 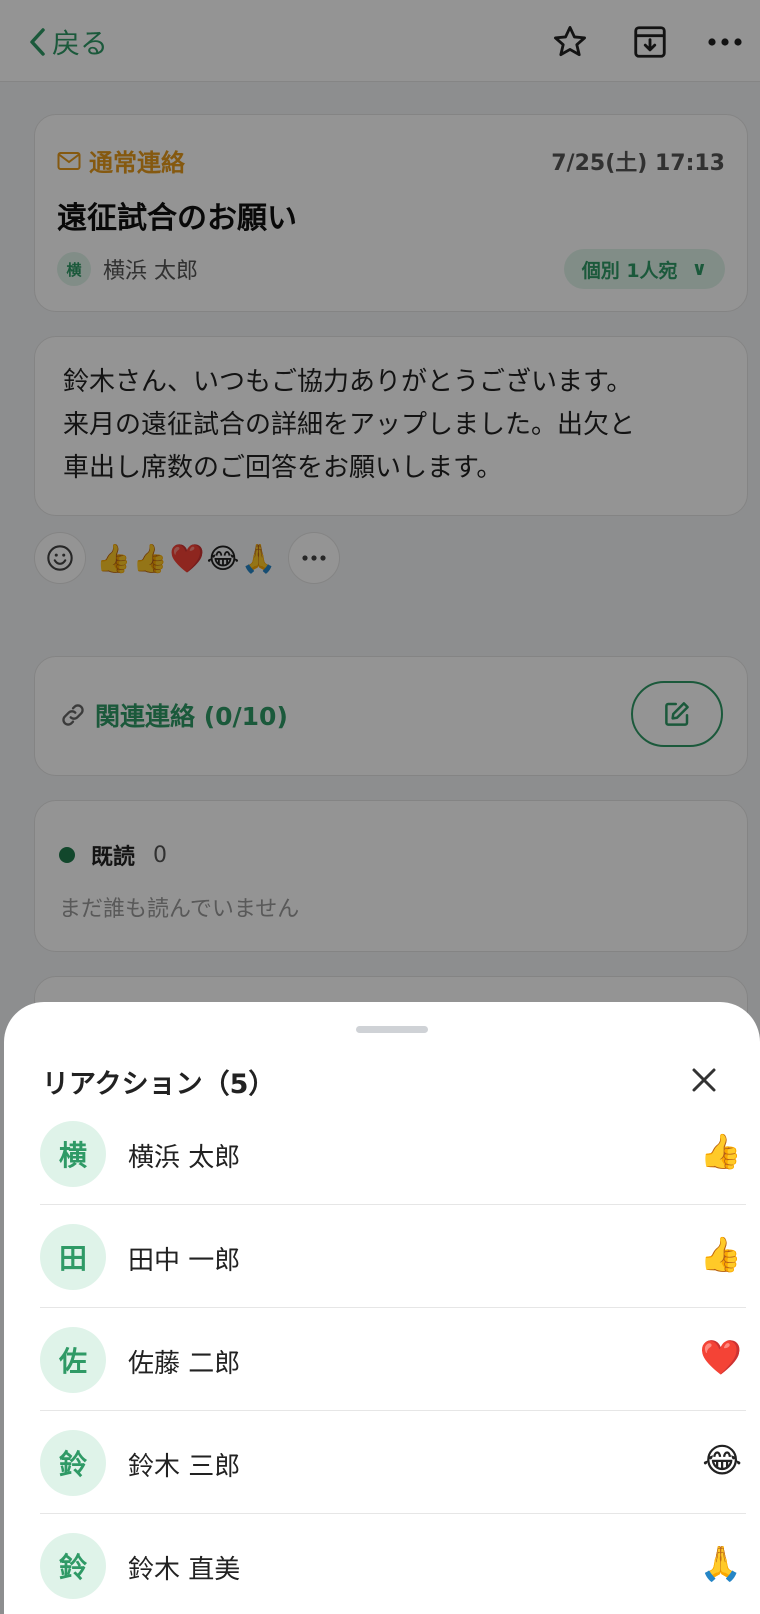 I want to click on close-button, so click(x=704, y=1080).